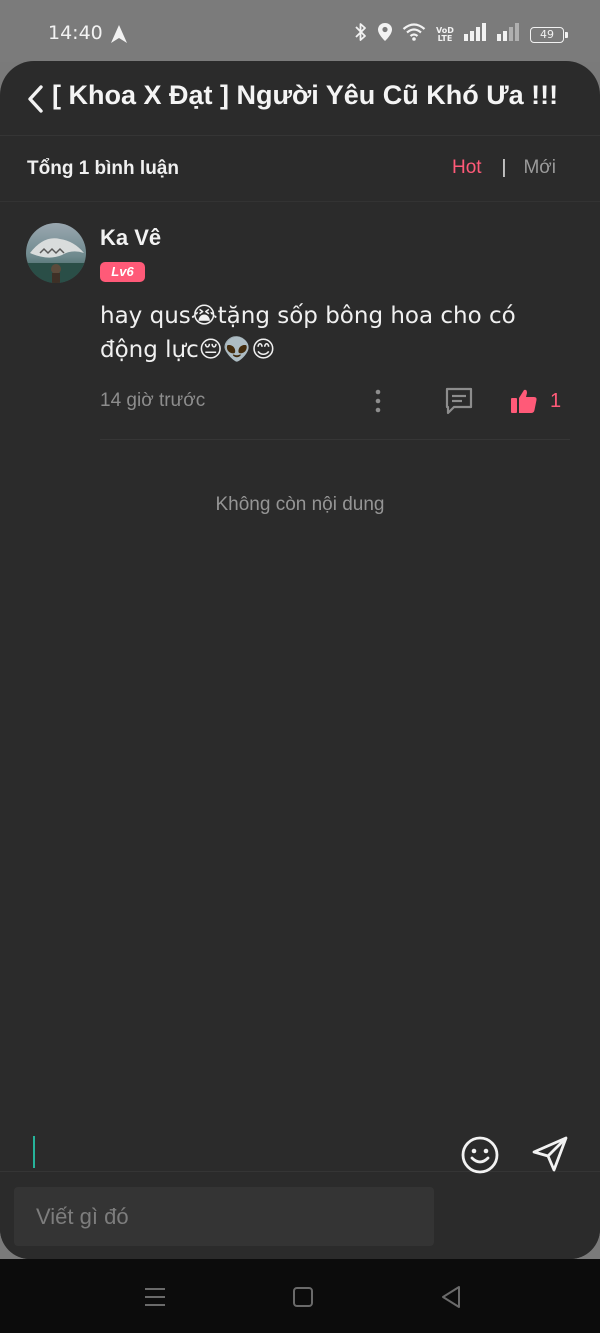 This screenshot has height=1333, width=600. Describe the element at coordinates (305, 95) in the screenshot. I see `page-title: [ Khoa X Đạt ] Người Yêu Cũ Khó Ưa !!!` at that location.